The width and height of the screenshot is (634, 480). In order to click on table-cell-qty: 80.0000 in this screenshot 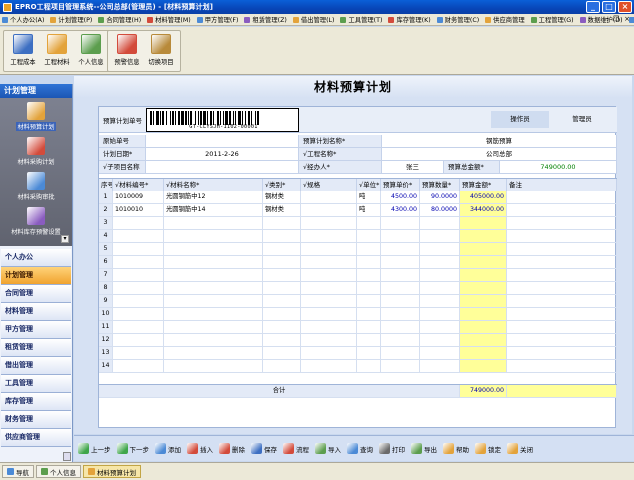, I will do `click(440, 210)`.